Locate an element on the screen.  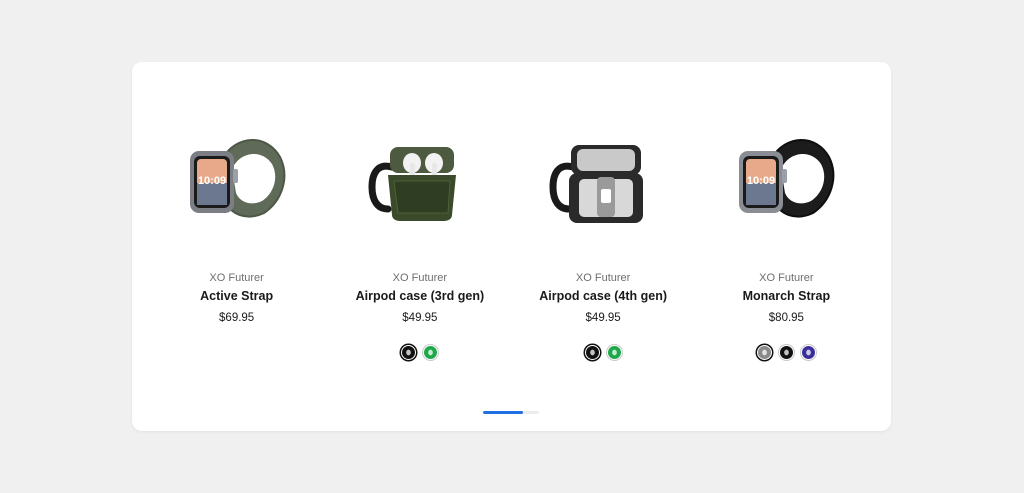
product-name: Airpod case (3rd gen) is located at coordinates (419, 296).